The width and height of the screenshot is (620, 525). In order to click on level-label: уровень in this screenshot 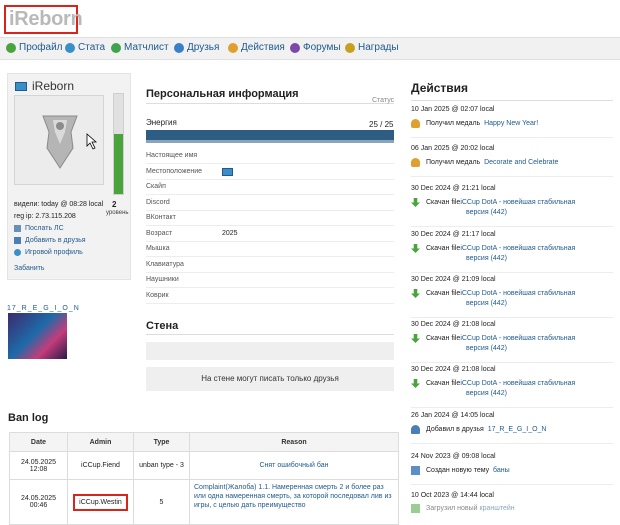, I will do `click(117, 213)`.